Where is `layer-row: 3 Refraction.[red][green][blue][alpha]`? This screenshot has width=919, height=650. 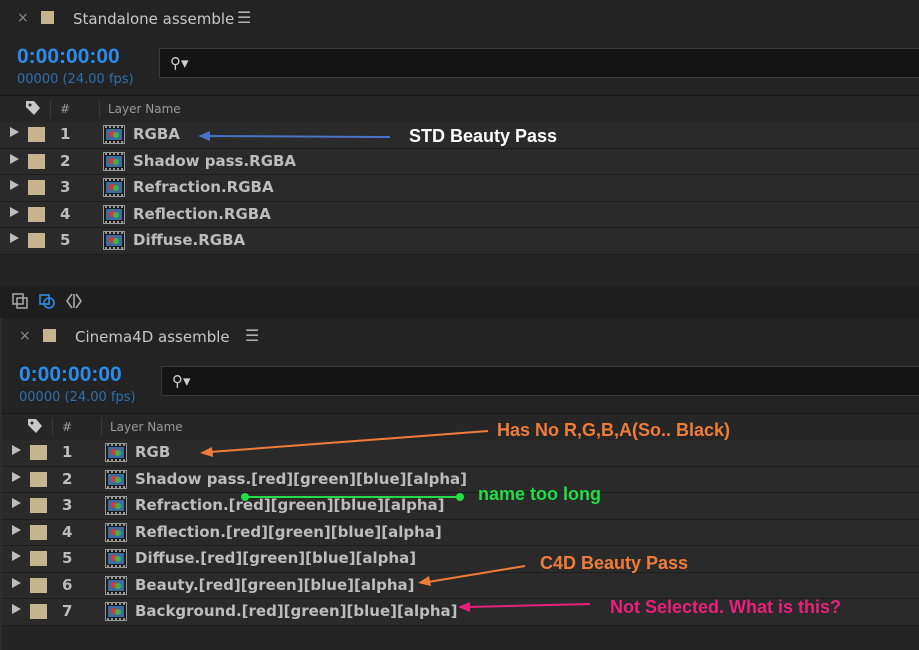
layer-row: 3 Refraction.[red][green][blue][alpha] is located at coordinates (460, 506).